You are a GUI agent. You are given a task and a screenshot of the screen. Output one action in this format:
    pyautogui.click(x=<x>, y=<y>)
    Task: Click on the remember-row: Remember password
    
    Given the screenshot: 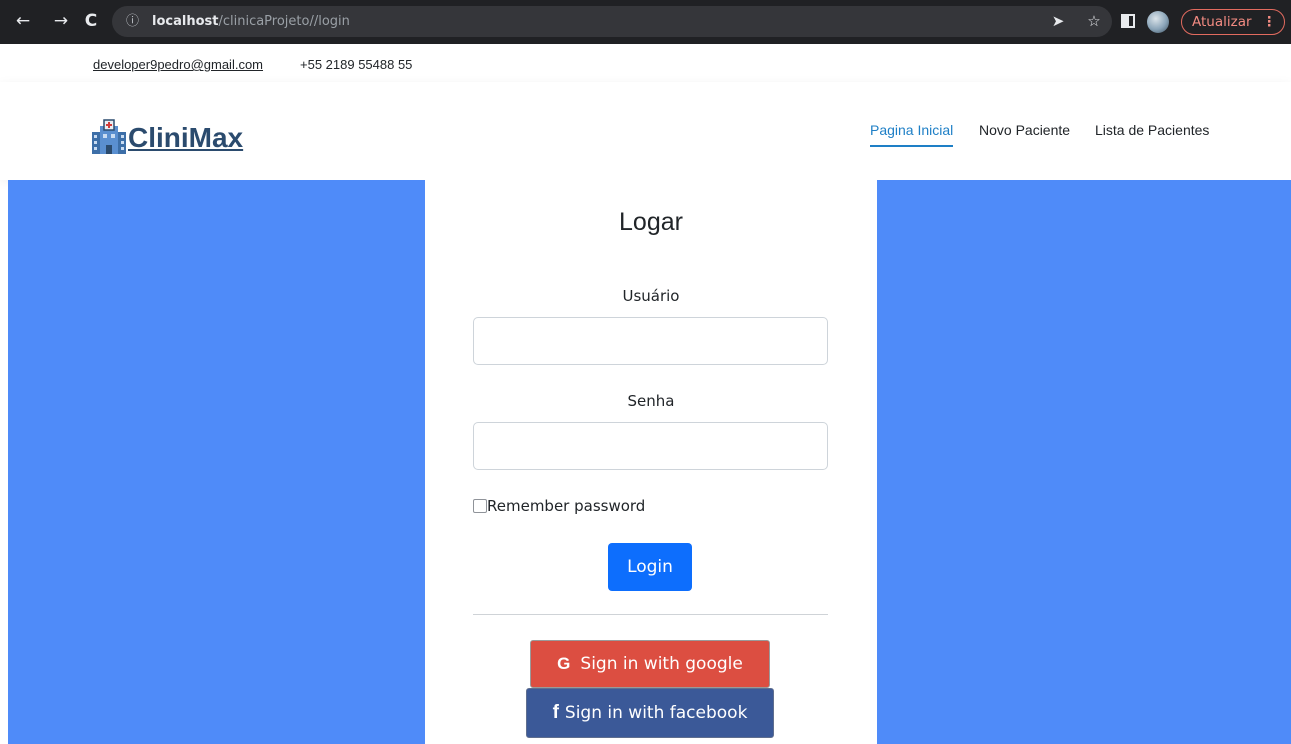 What is the action you would take?
    pyautogui.click(x=559, y=506)
    